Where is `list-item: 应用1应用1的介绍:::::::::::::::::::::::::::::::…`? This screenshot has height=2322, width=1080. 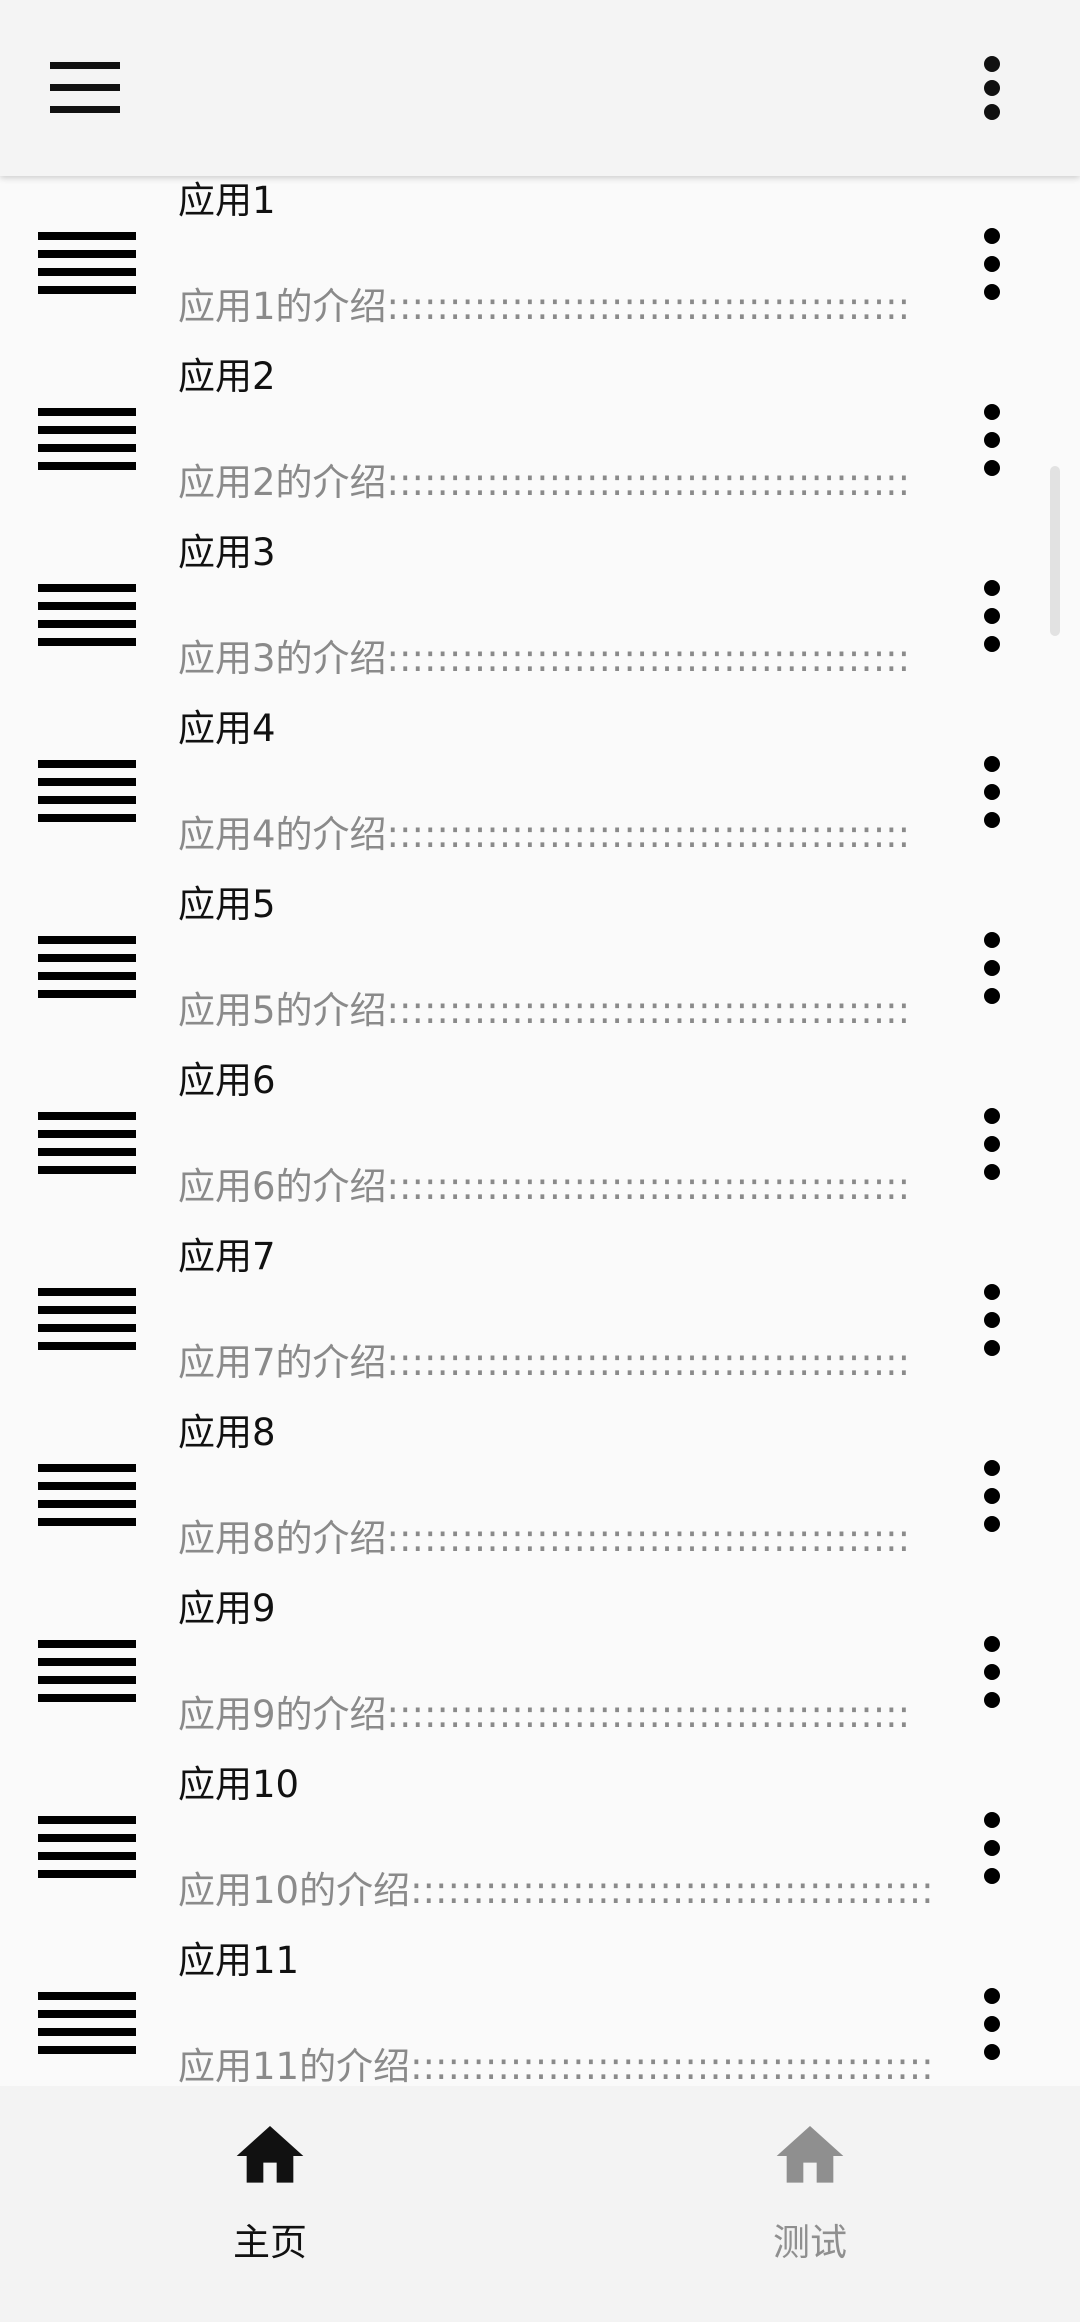 list-item: 应用1应用1的介绍:::::::::::::::::::::::::::::::… is located at coordinates (540, 264).